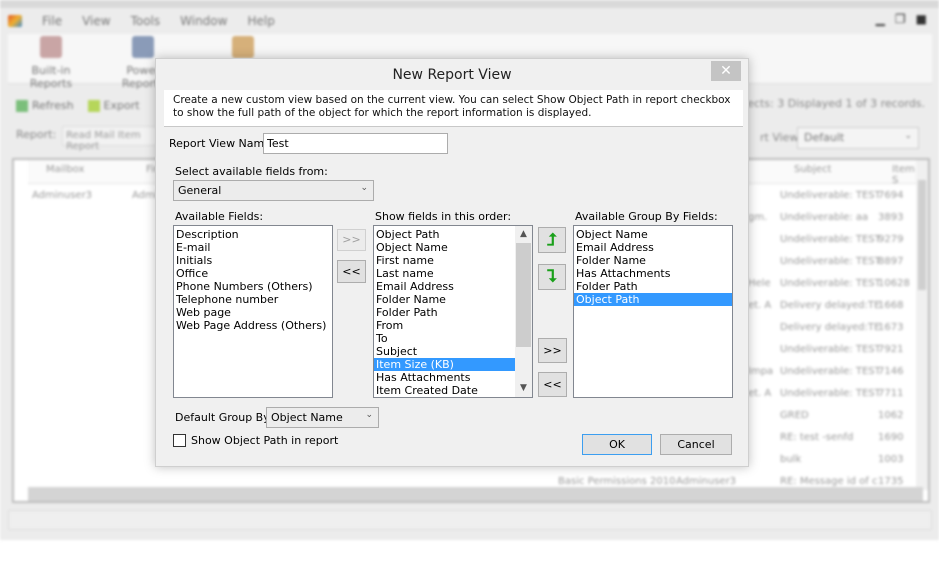 The image size is (939, 578). I want to click on show-fields-scrollbar: ▲ ▼, so click(523, 311).